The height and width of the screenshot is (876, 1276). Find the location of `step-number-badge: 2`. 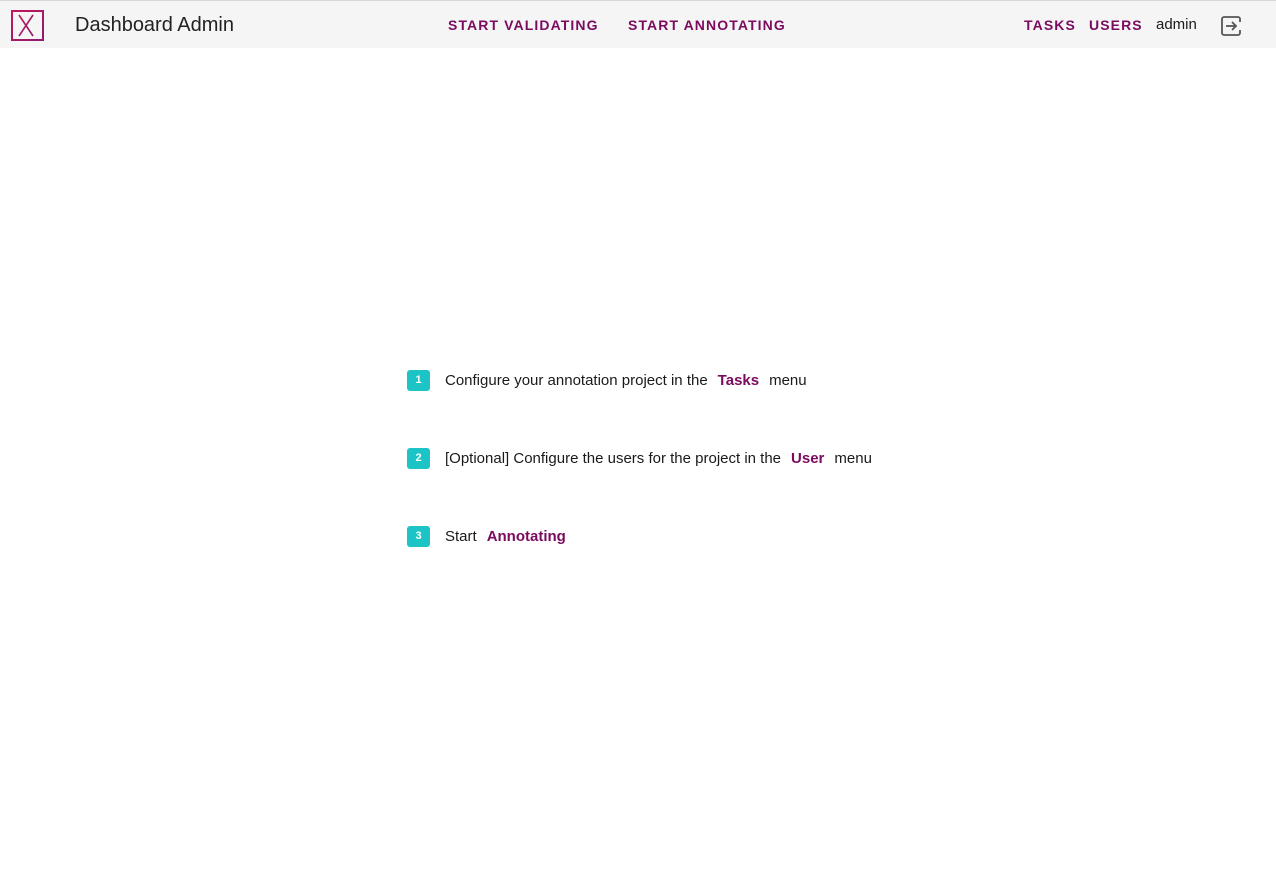

step-number-badge: 2 is located at coordinates (418, 458).